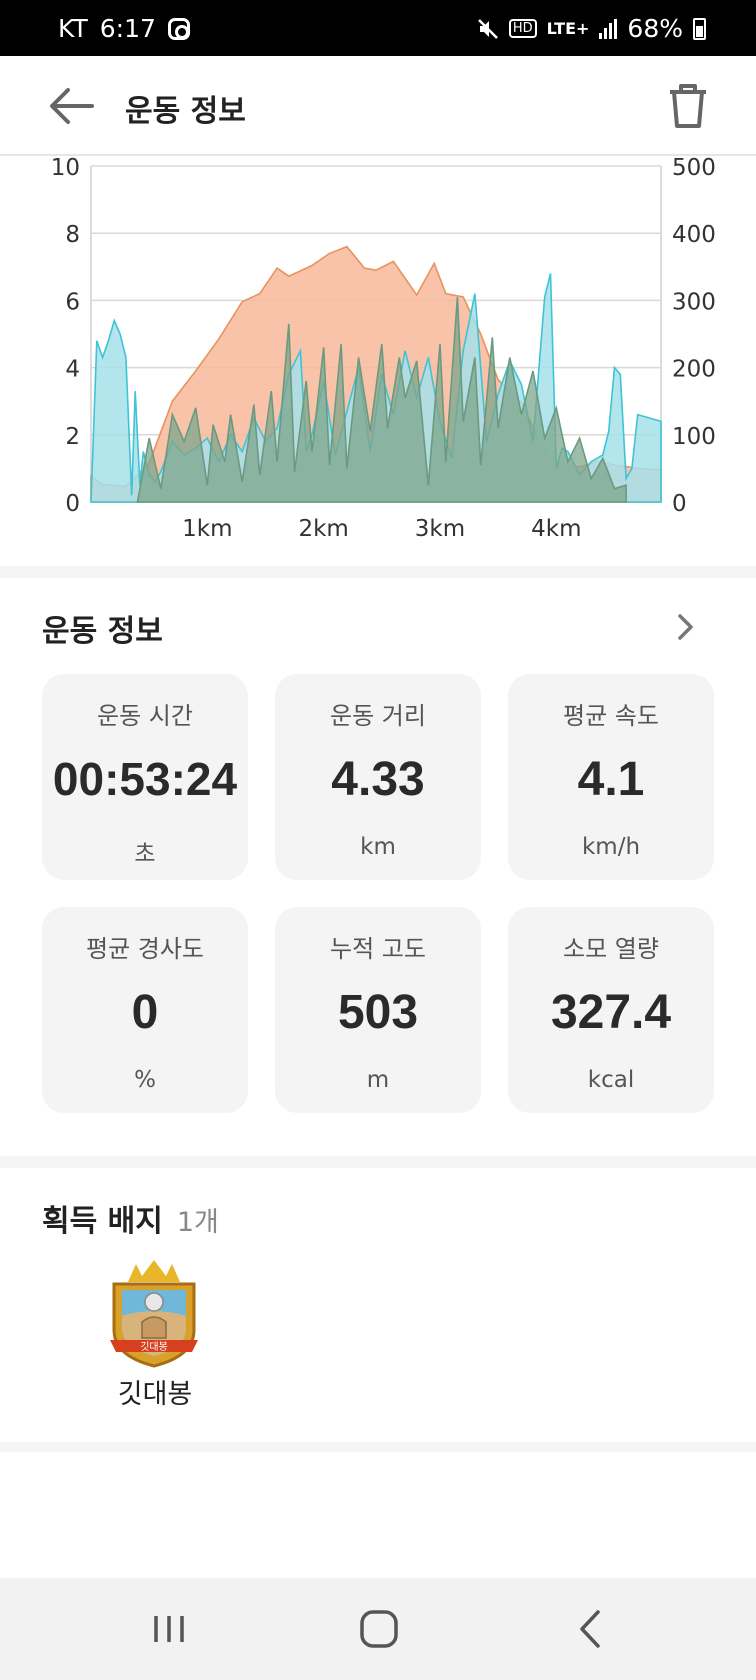  I want to click on stat-unit: km, so click(378, 847).